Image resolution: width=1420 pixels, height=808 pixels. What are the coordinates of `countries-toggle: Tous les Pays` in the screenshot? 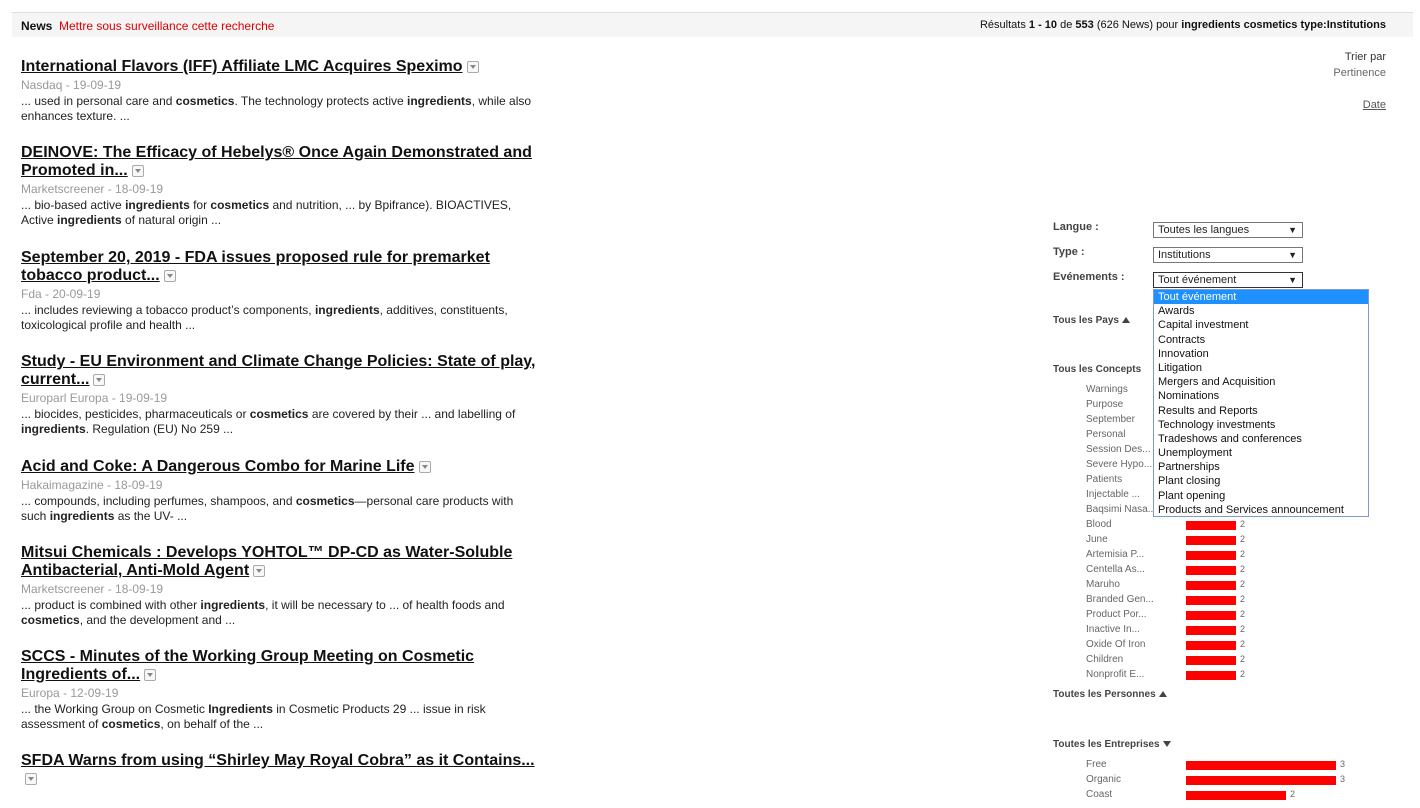 It's located at (1091, 320).